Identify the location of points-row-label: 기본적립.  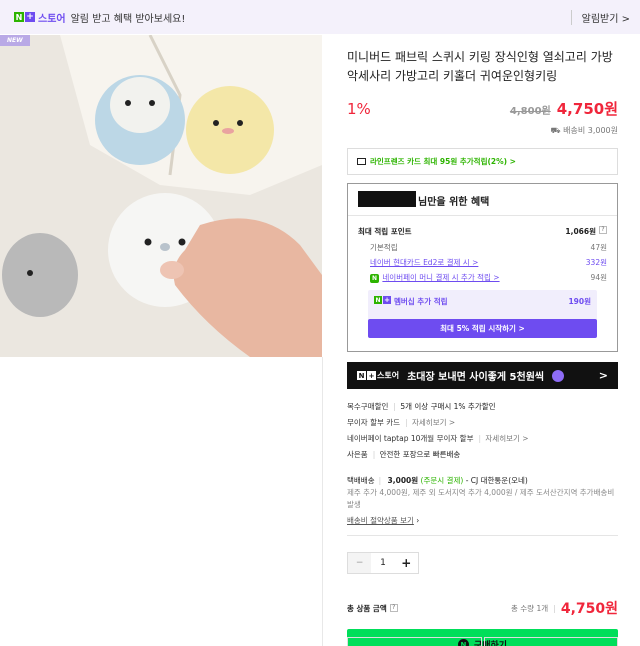
(384, 247).